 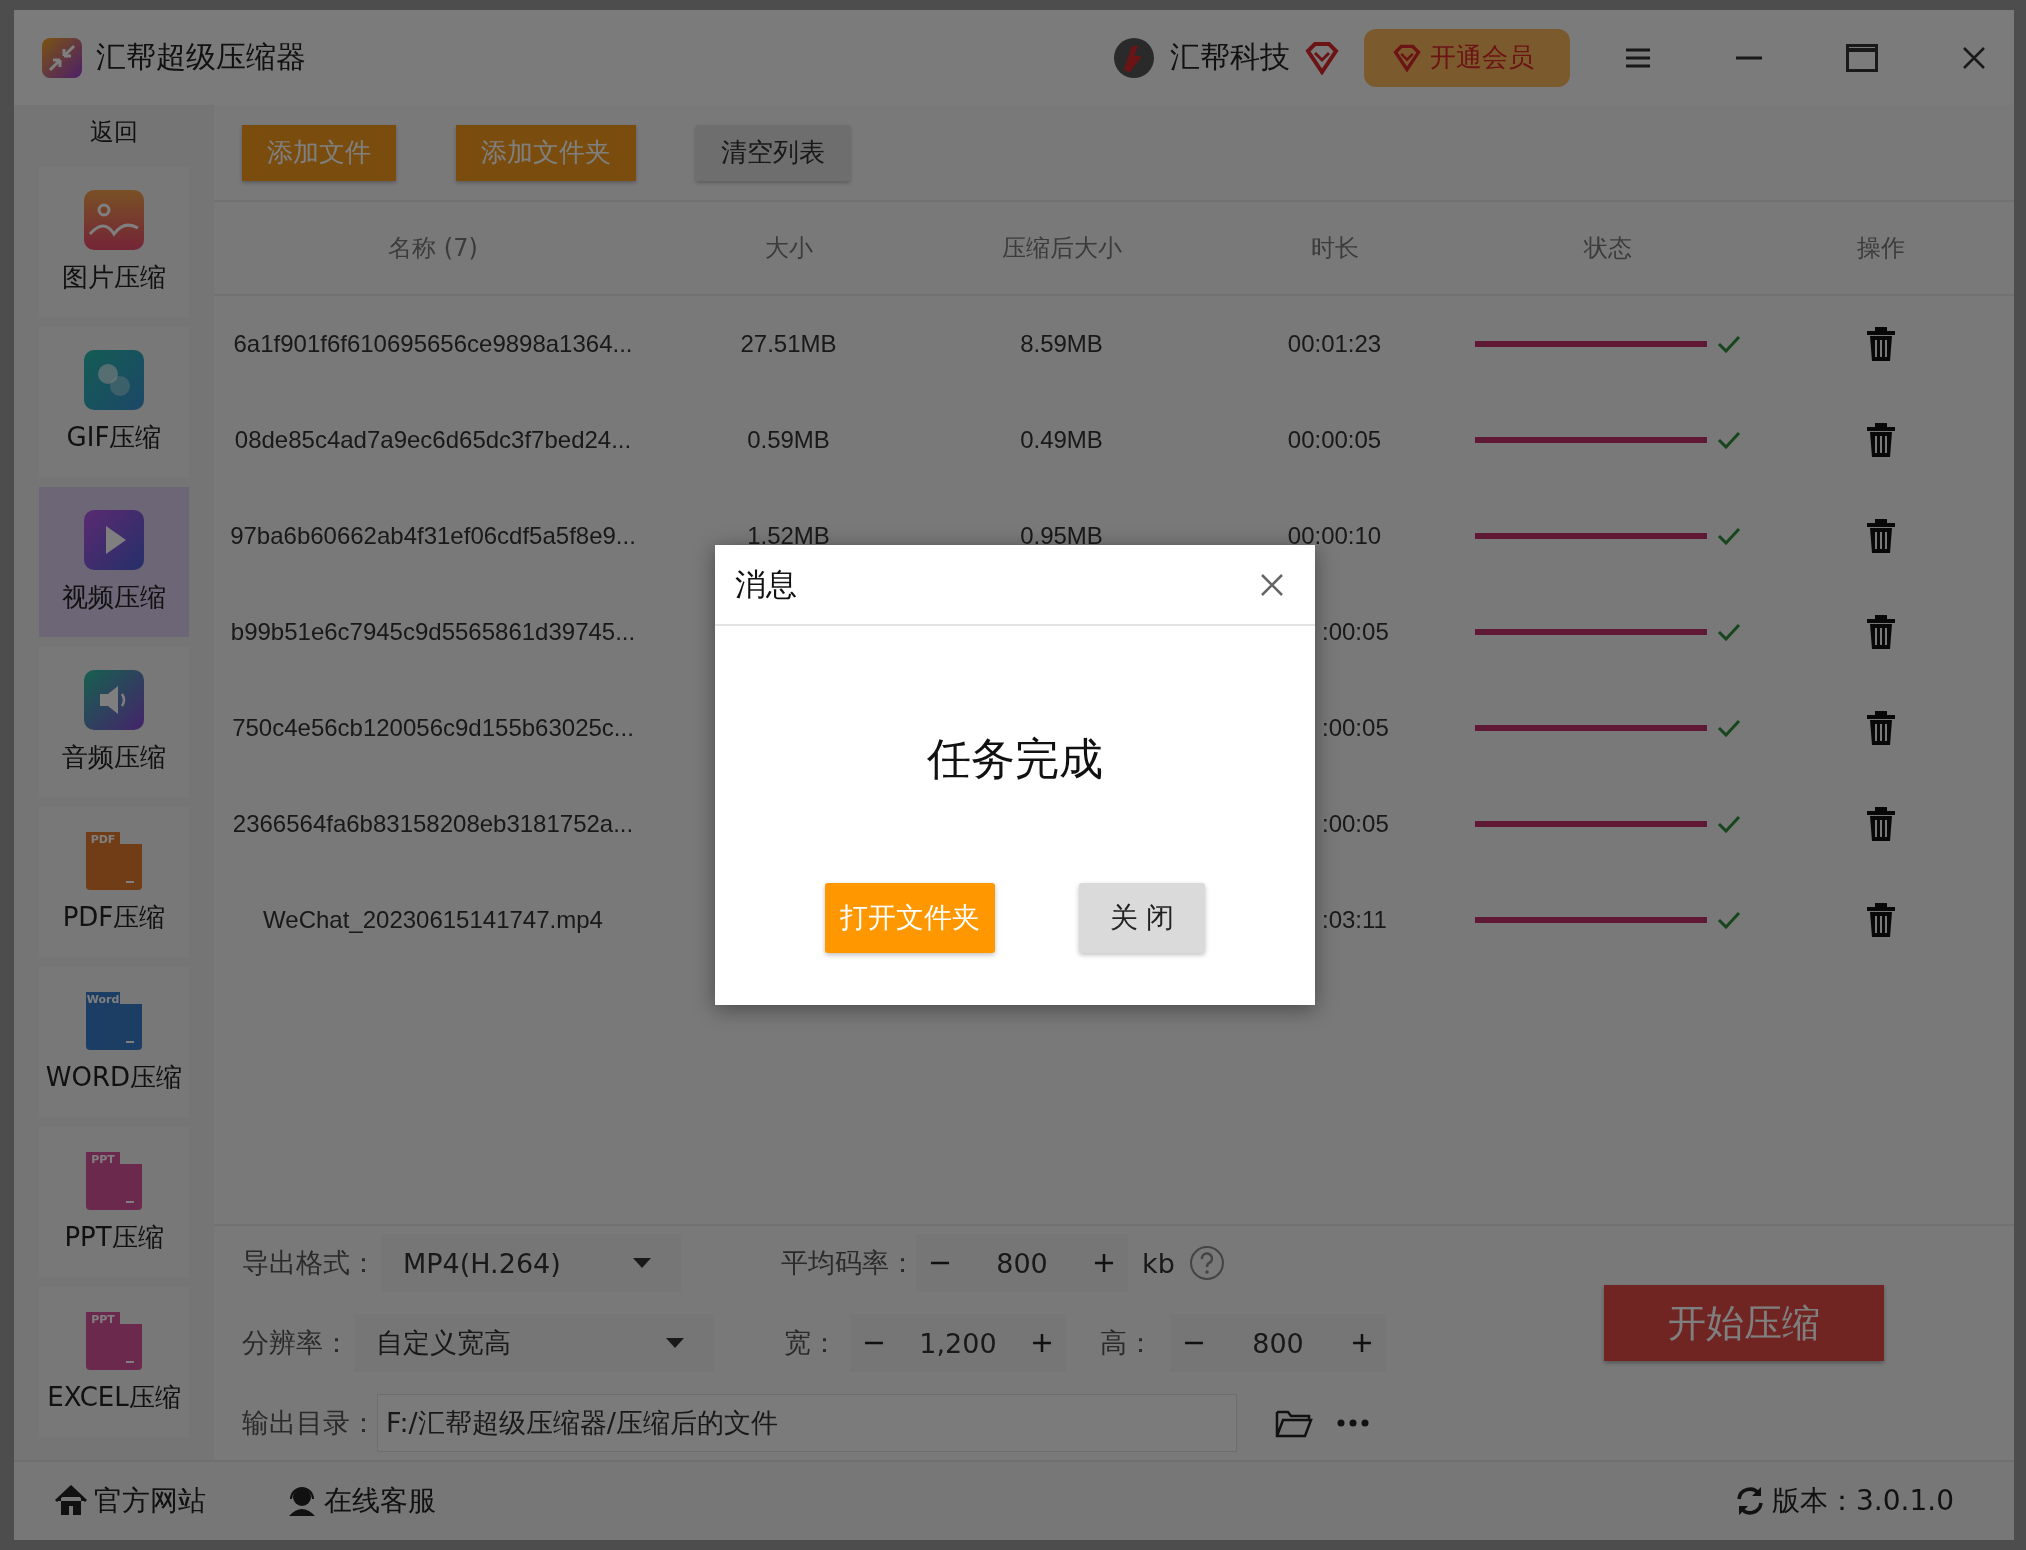 I want to click on column-header: 名称 (7), so click(x=433, y=248).